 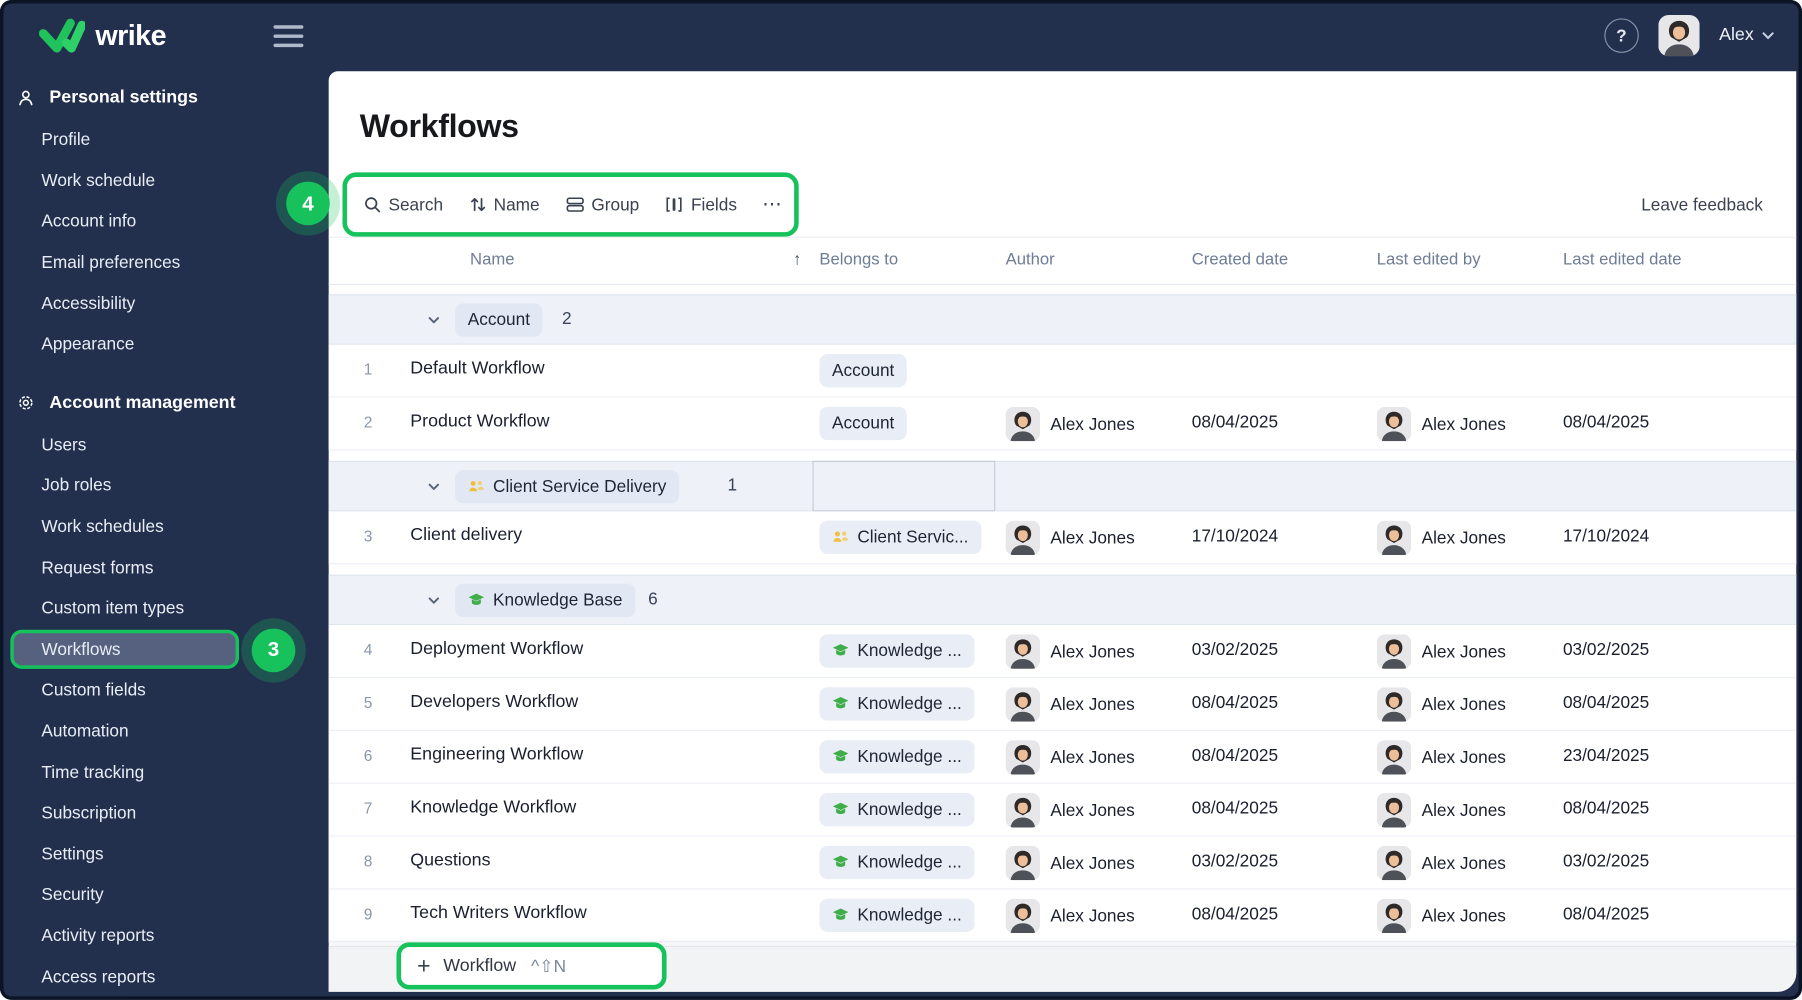 What do you see at coordinates (1240, 260) in the screenshot?
I see `column-created-date: Created date` at bounding box center [1240, 260].